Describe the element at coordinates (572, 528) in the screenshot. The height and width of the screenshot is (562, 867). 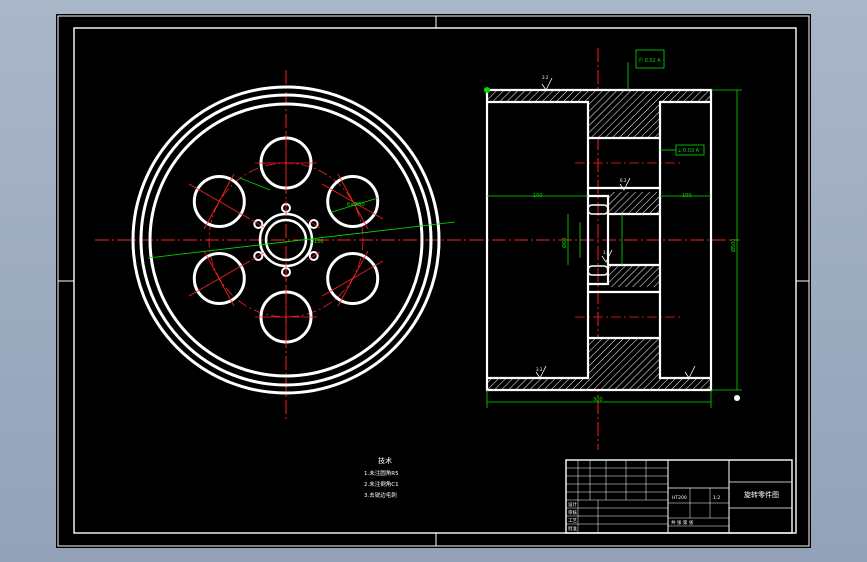
I see `approve-label: 批准` at that location.